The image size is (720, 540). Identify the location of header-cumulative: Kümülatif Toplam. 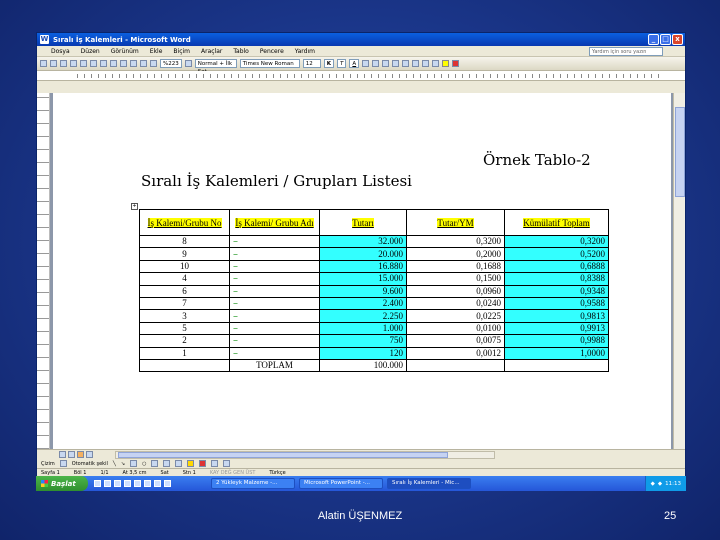
(556, 222).